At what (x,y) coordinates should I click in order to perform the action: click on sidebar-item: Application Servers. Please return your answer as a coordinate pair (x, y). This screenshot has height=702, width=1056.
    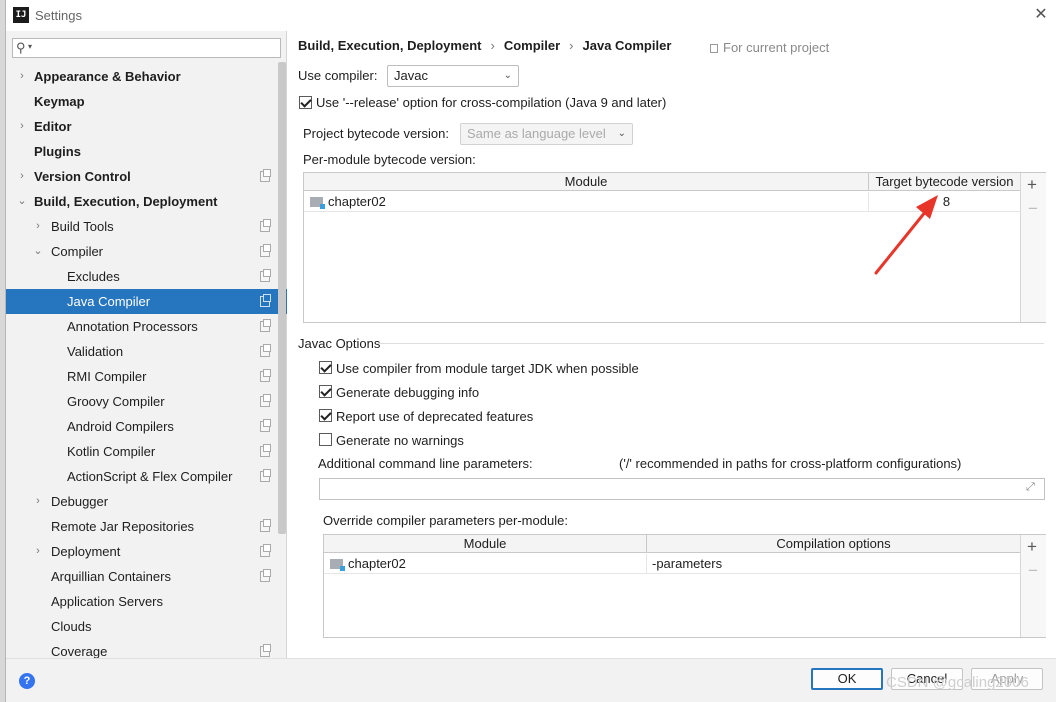
    Looking at the image, I should click on (146, 601).